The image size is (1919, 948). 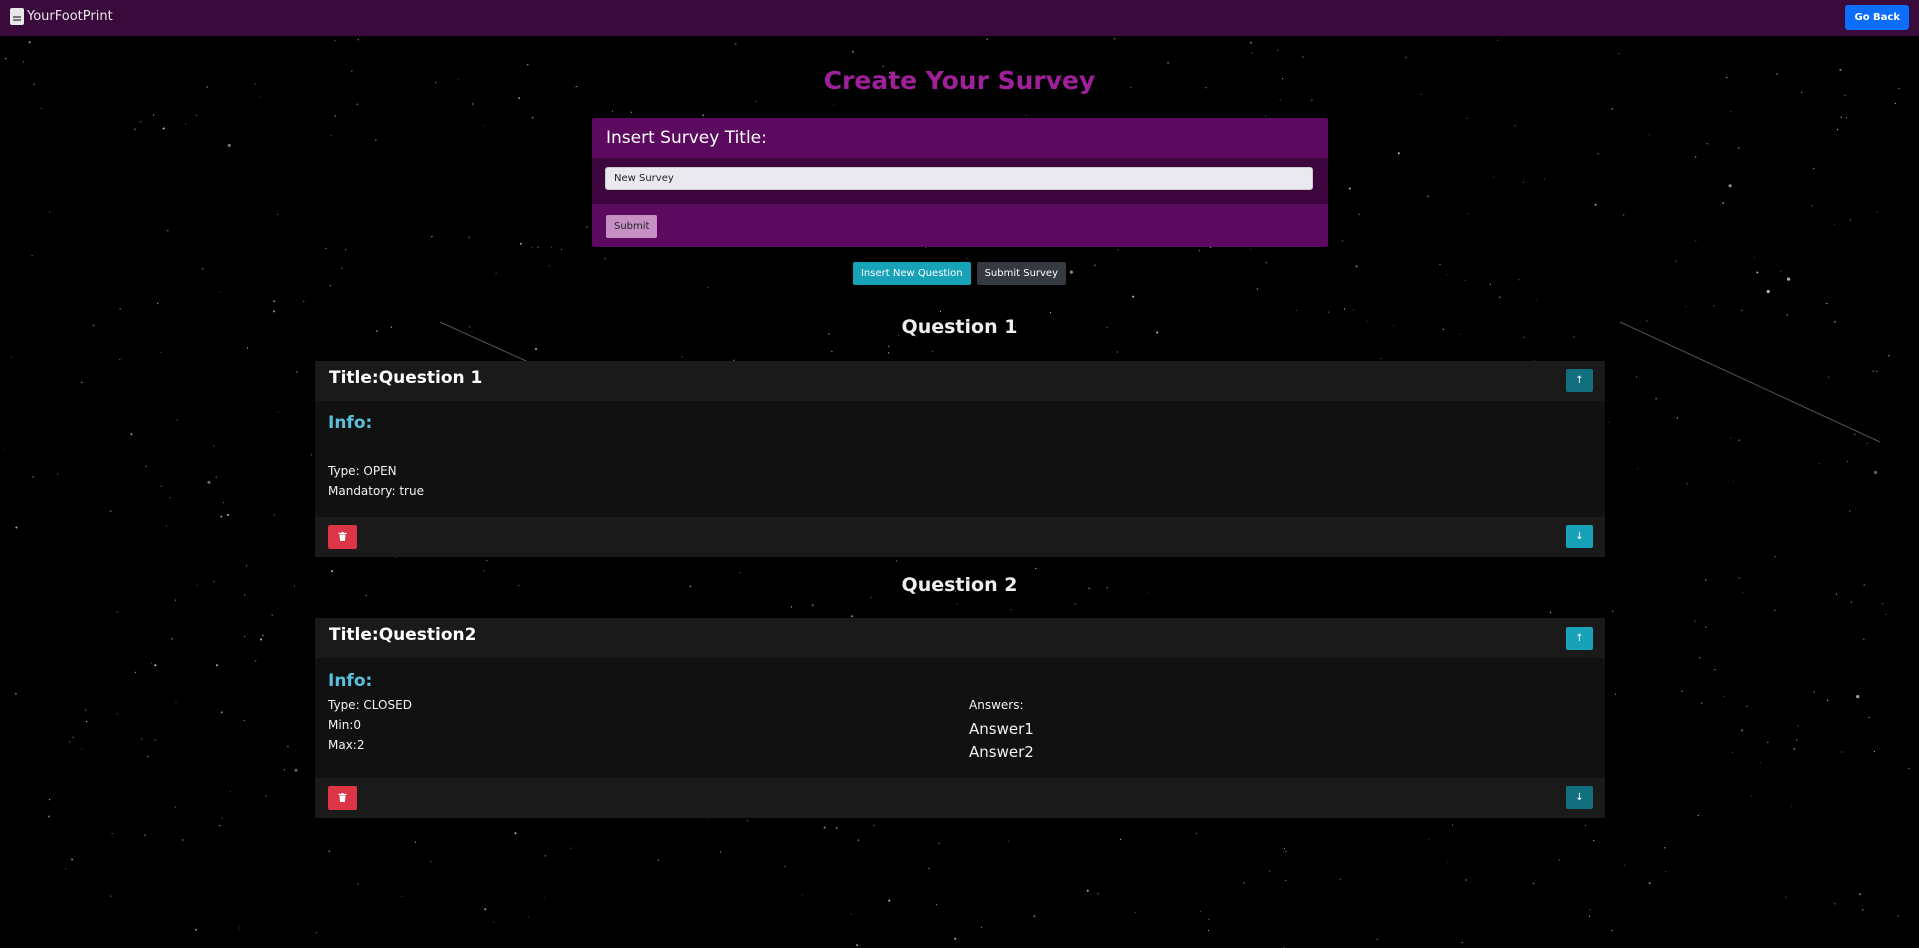 I want to click on question-2-min: Min:0, so click(x=344, y=725).